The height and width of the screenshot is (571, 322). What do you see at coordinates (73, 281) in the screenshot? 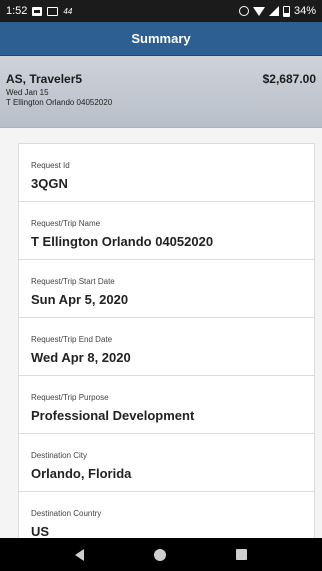
I see `field-label: Request/Trip Start Date` at bounding box center [73, 281].